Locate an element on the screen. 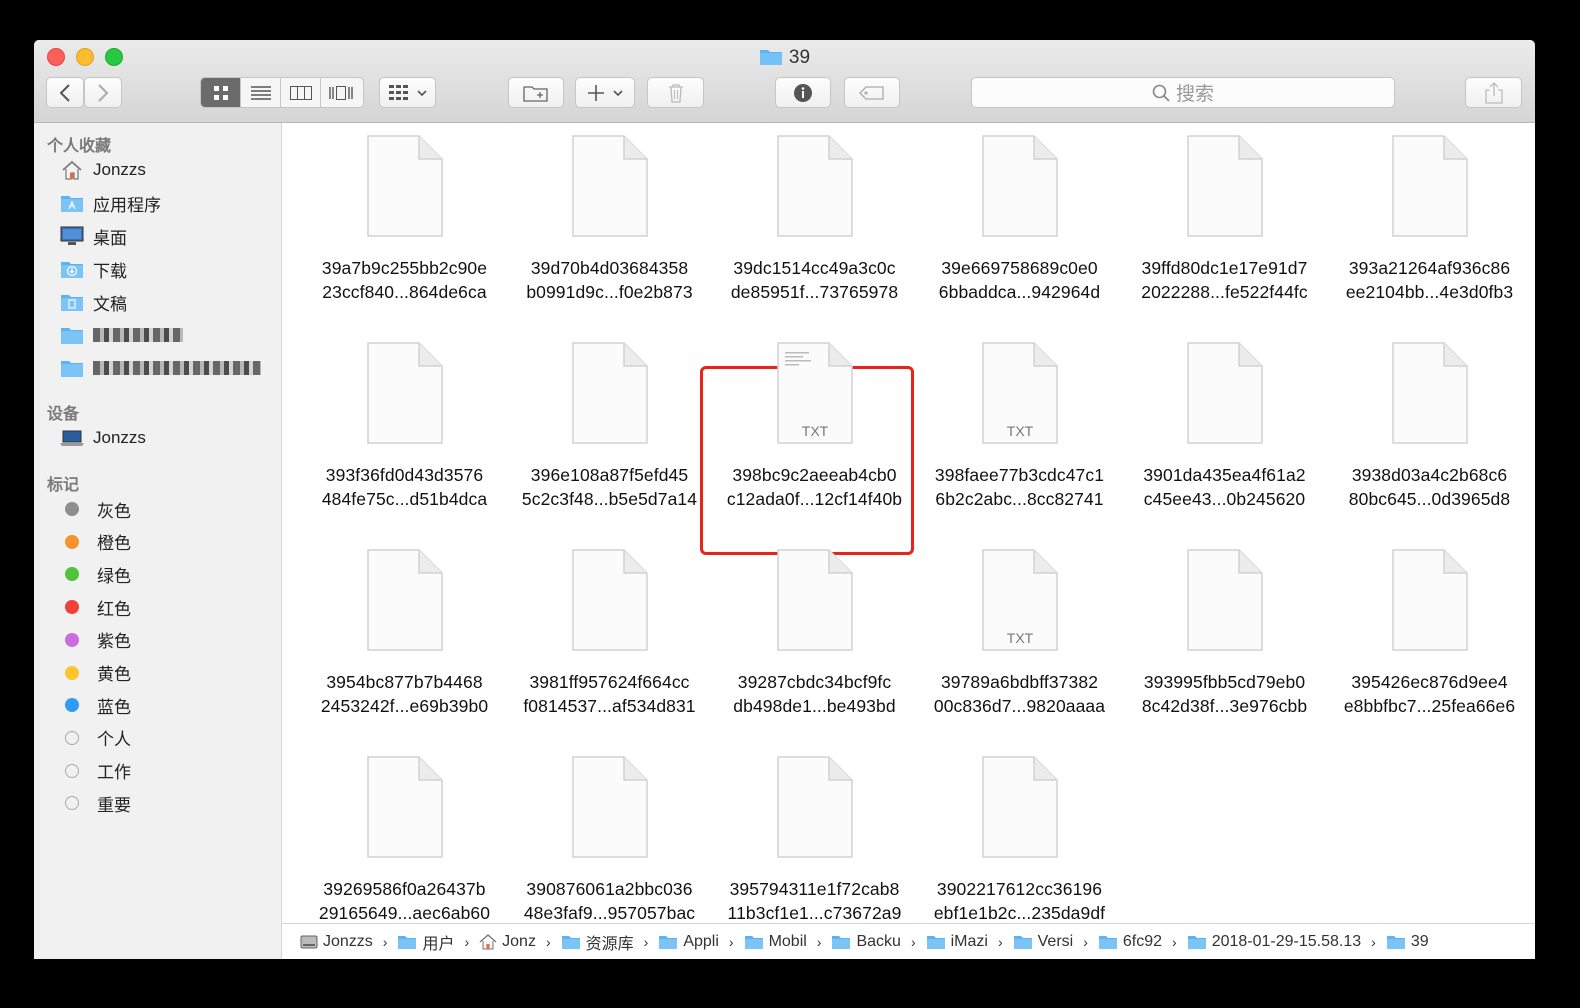 This screenshot has height=1008, width=1580. path-segment: 用户 is located at coordinates (425, 942).